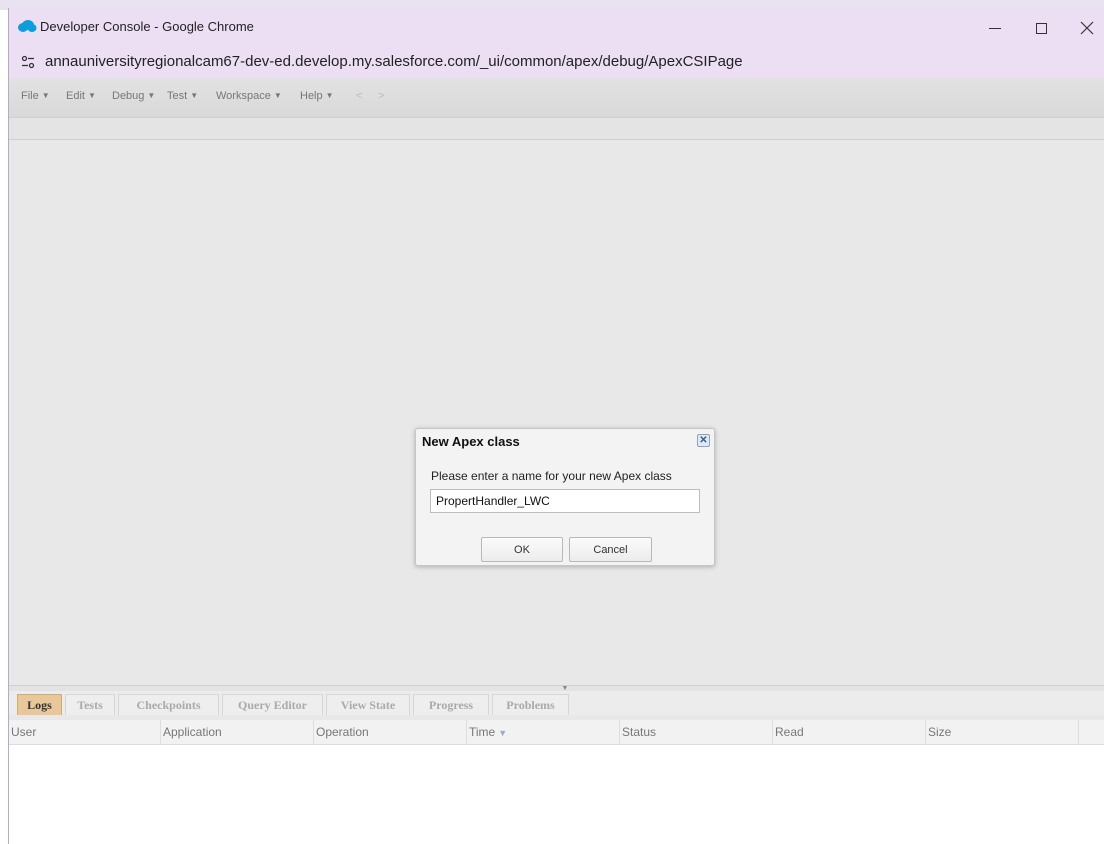  What do you see at coordinates (243, 96) in the screenshot?
I see `menu-workspace-label: Workspace` at bounding box center [243, 96].